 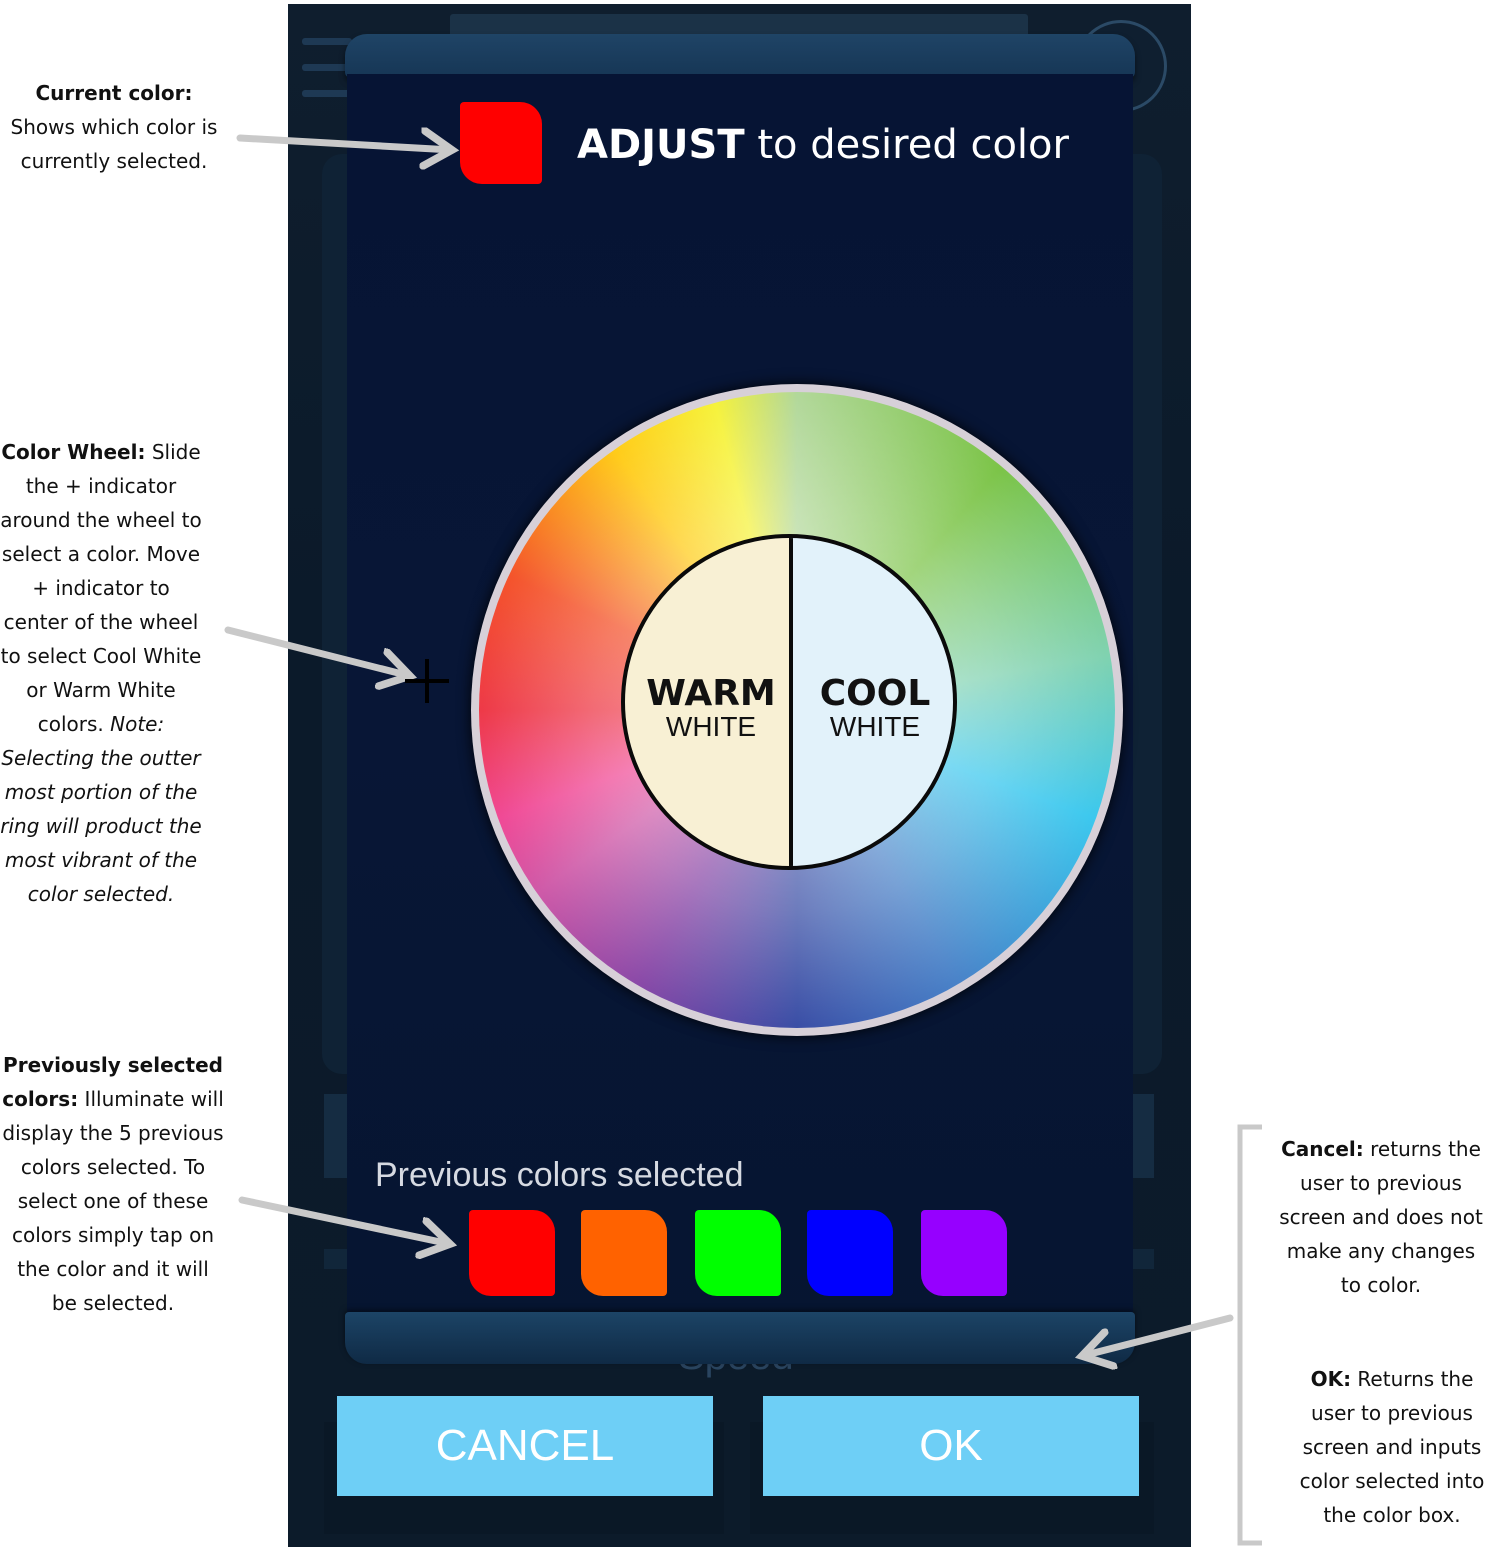 I want to click on cool-white-button: COOL WHITE, so click(x=874, y=707).